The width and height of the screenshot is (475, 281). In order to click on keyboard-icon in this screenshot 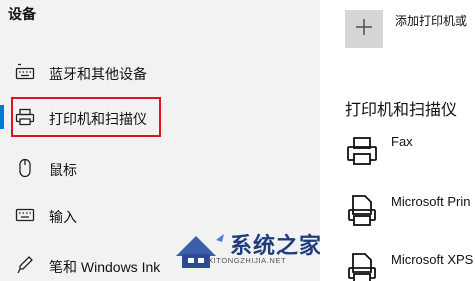, I will do `click(25, 215)`.